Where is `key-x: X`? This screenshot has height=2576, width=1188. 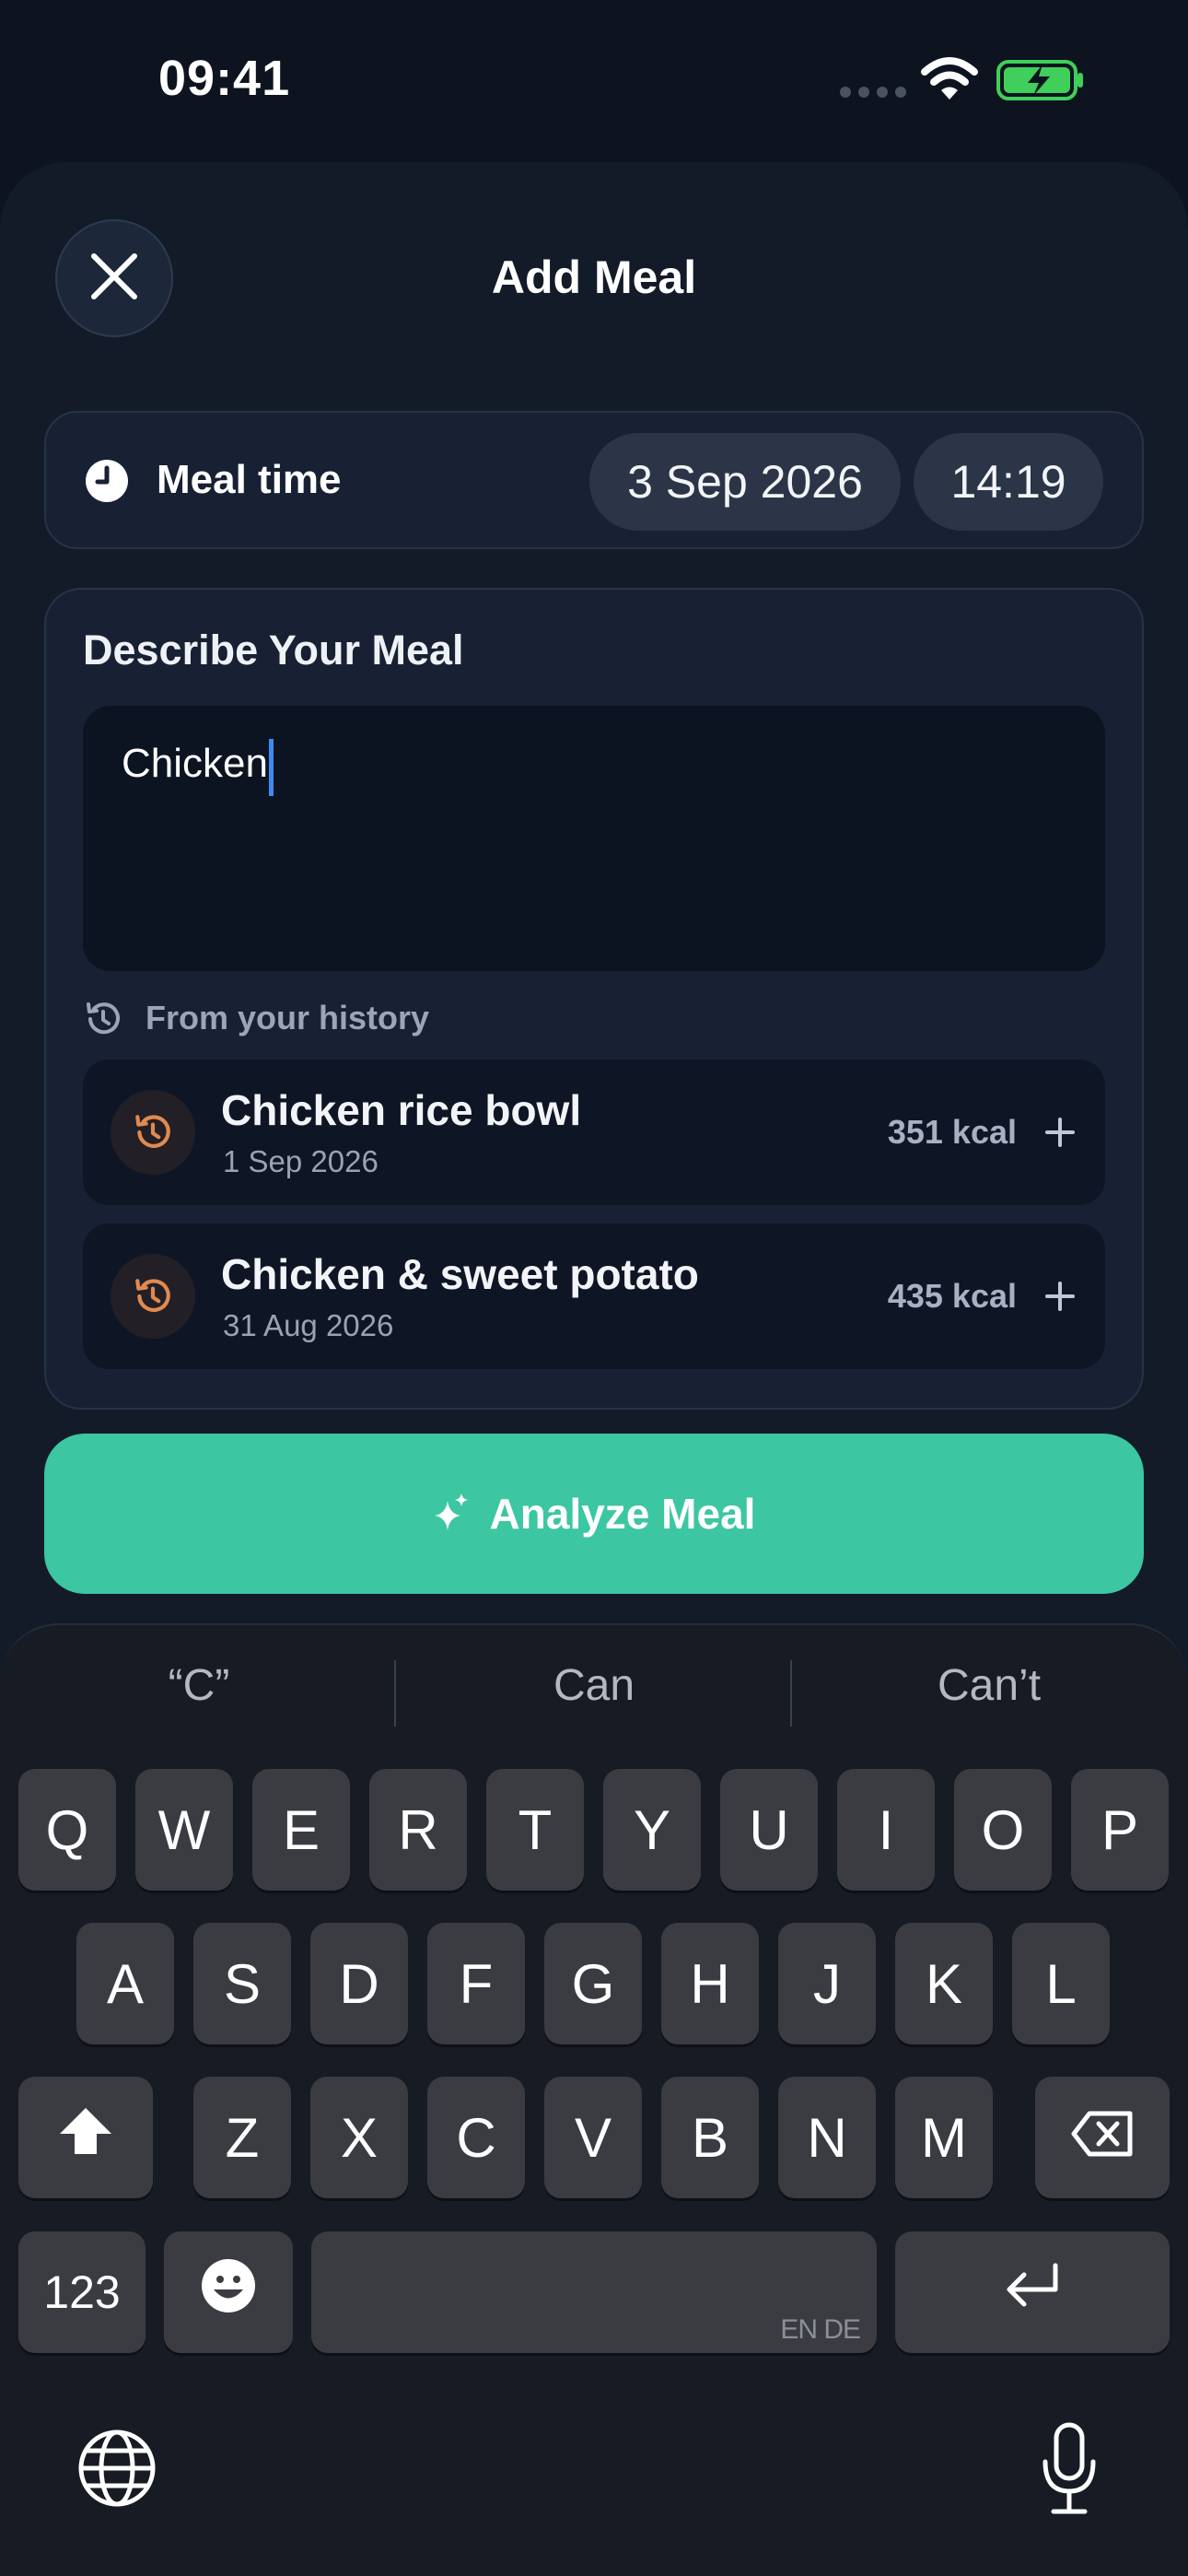 key-x: X is located at coordinates (359, 2137).